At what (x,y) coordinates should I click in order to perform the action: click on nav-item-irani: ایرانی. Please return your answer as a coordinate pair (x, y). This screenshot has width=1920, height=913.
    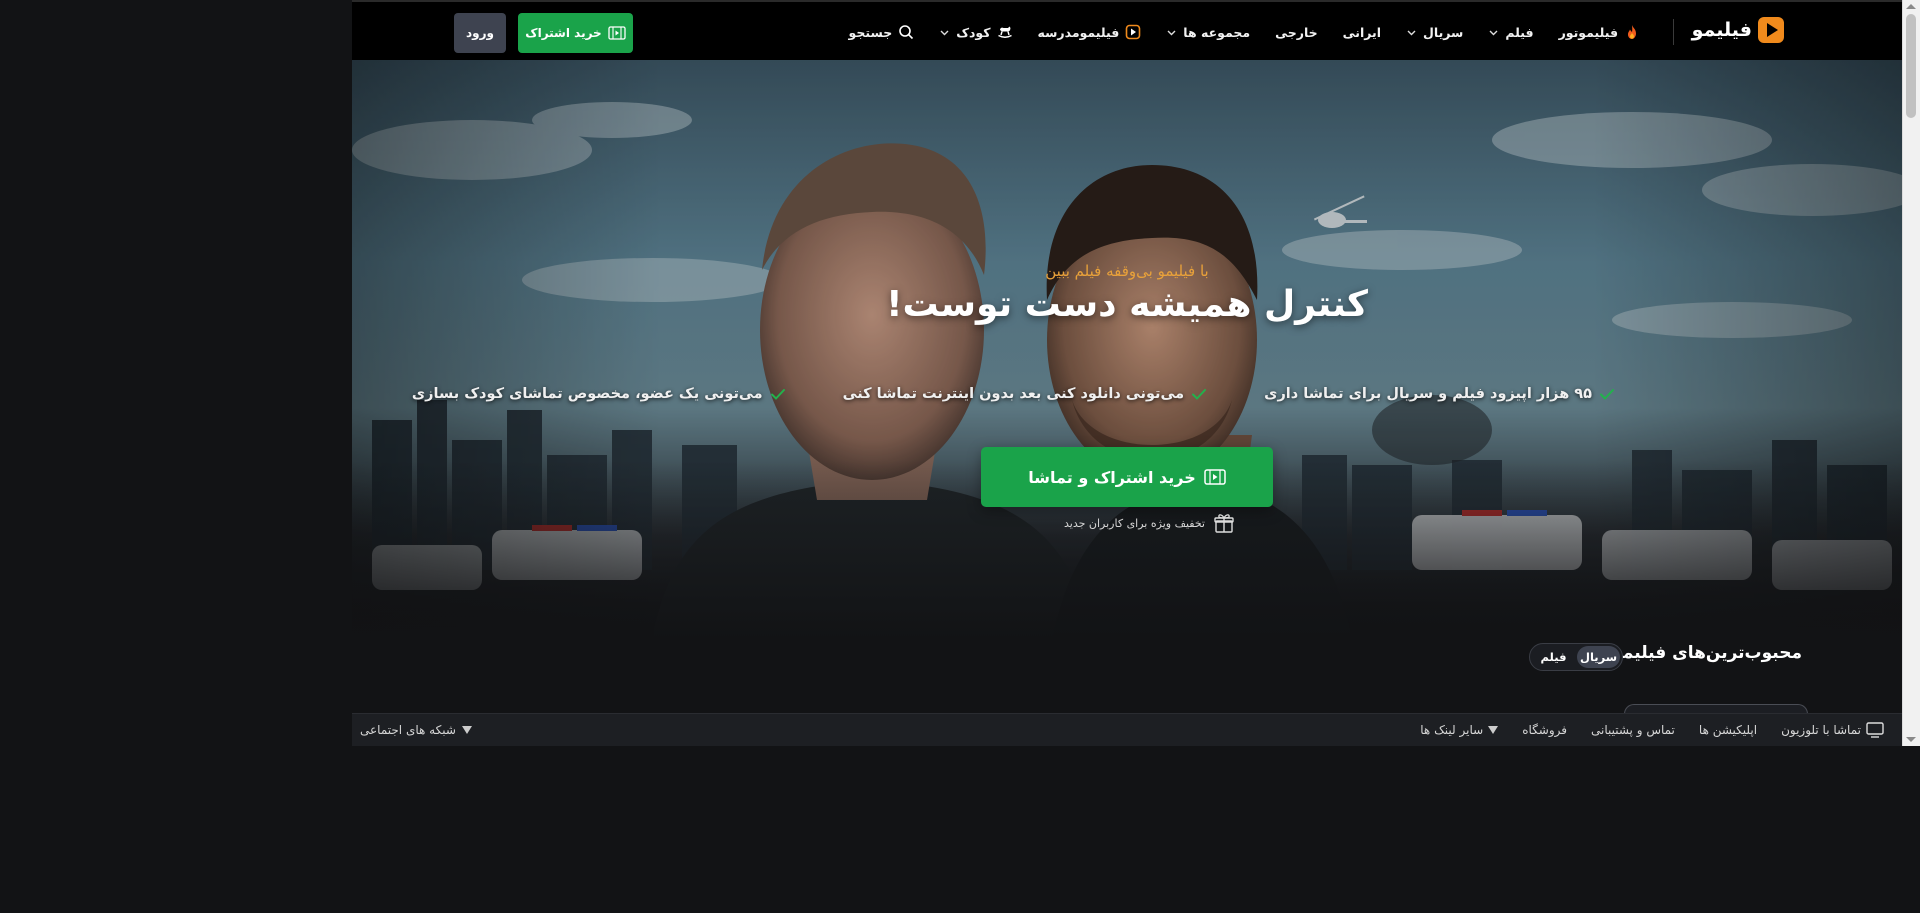
    Looking at the image, I should click on (1362, 32).